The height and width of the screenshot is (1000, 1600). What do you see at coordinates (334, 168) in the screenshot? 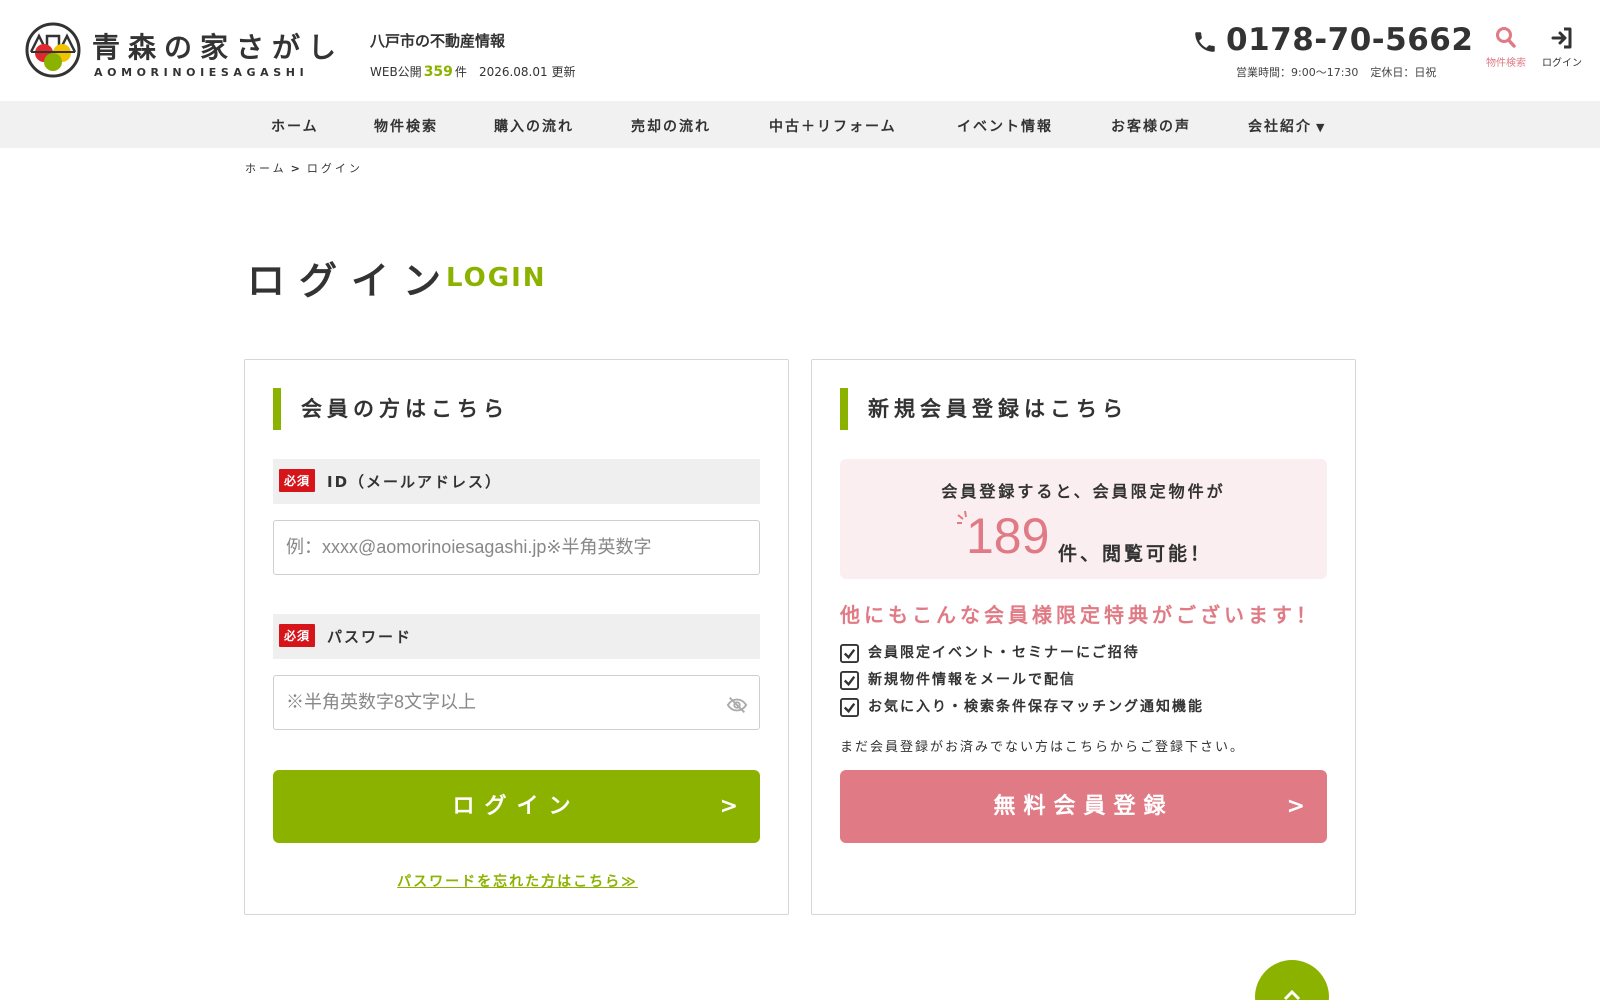
I see `breadcrumb-current: ログイン` at bounding box center [334, 168].